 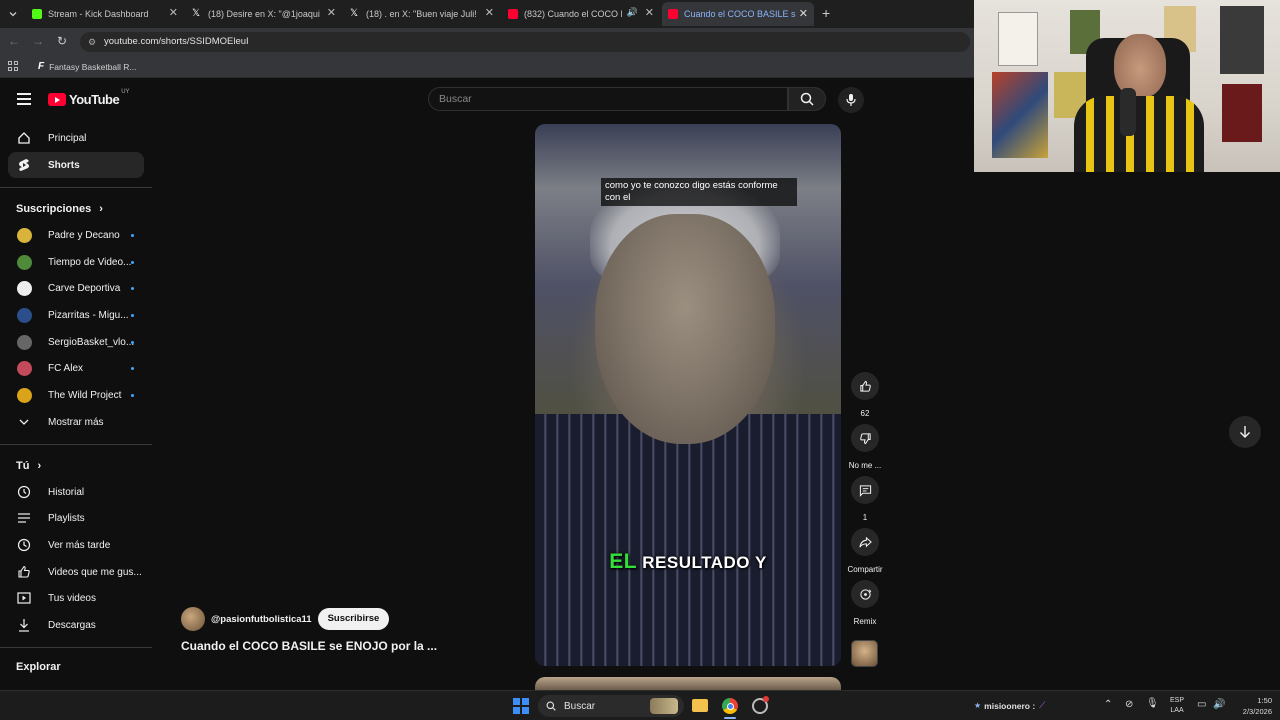 What do you see at coordinates (176, 41) in the screenshot?
I see `url-text: youtube.com/shorts/SSIDMOEleuI` at bounding box center [176, 41].